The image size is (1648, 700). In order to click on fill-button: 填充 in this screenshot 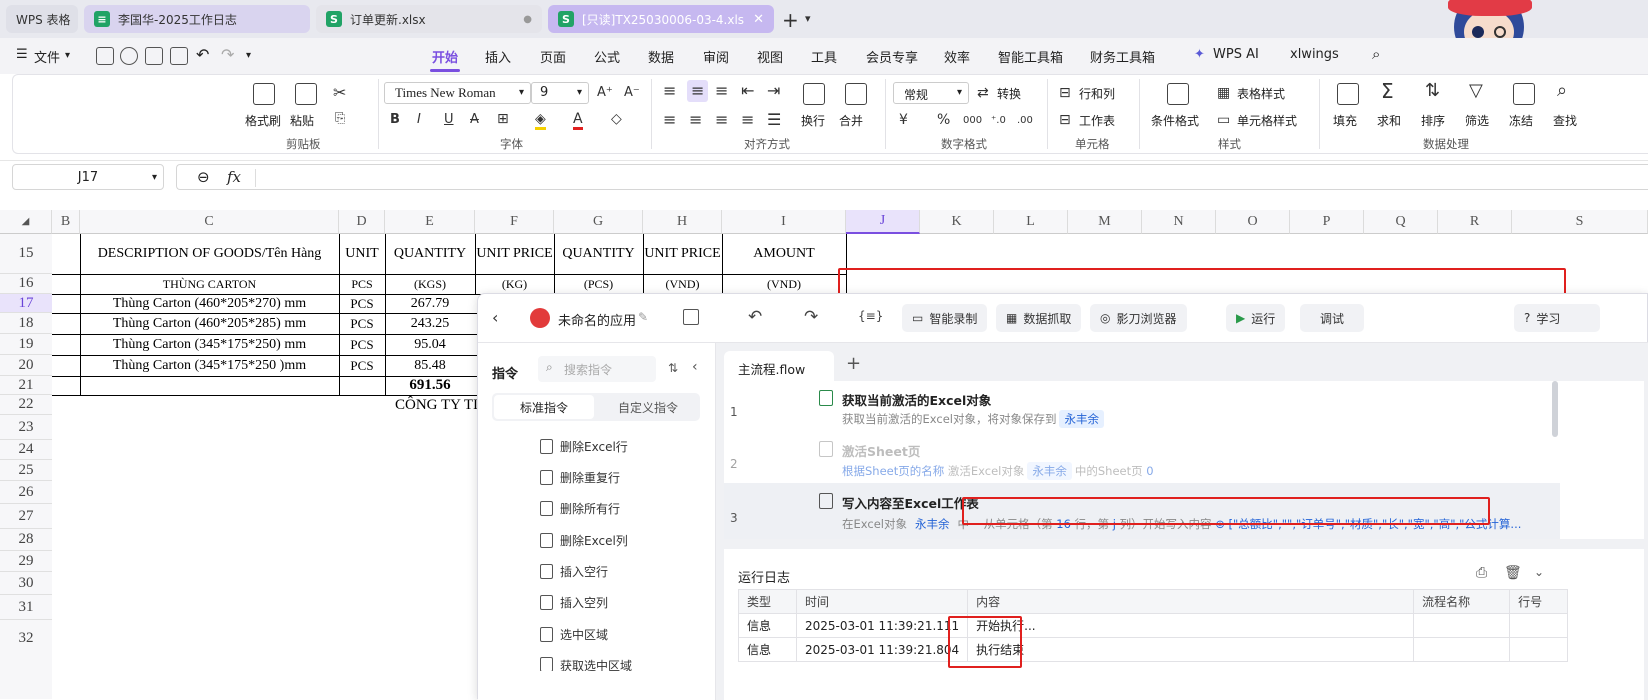, I will do `click(1345, 120)`.